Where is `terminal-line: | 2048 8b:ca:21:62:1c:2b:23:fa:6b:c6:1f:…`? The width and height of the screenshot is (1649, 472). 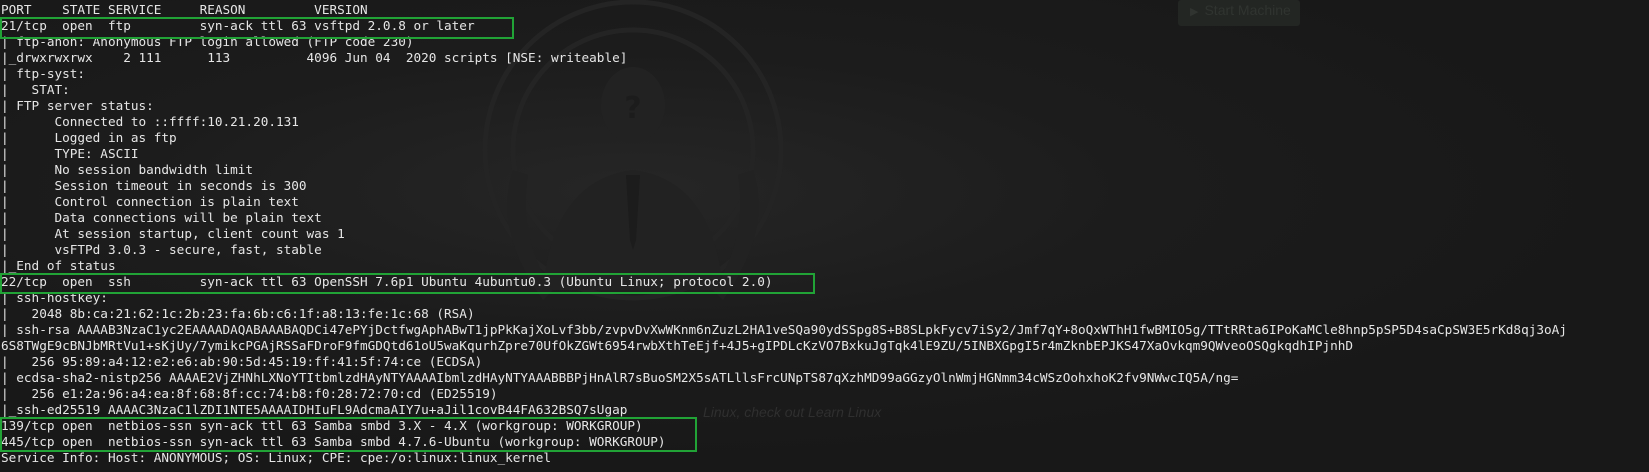
terminal-line: | 2048 8b:ca:21:62:1c:2b:23:fa:6b:c6:1f:… is located at coordinates (238, 313).